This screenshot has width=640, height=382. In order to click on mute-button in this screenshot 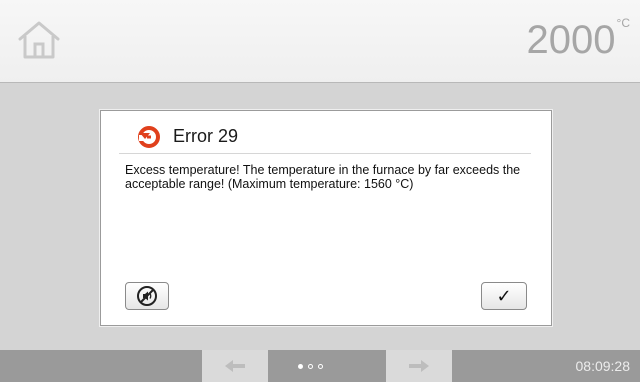, I will do `click(147, 296)`.